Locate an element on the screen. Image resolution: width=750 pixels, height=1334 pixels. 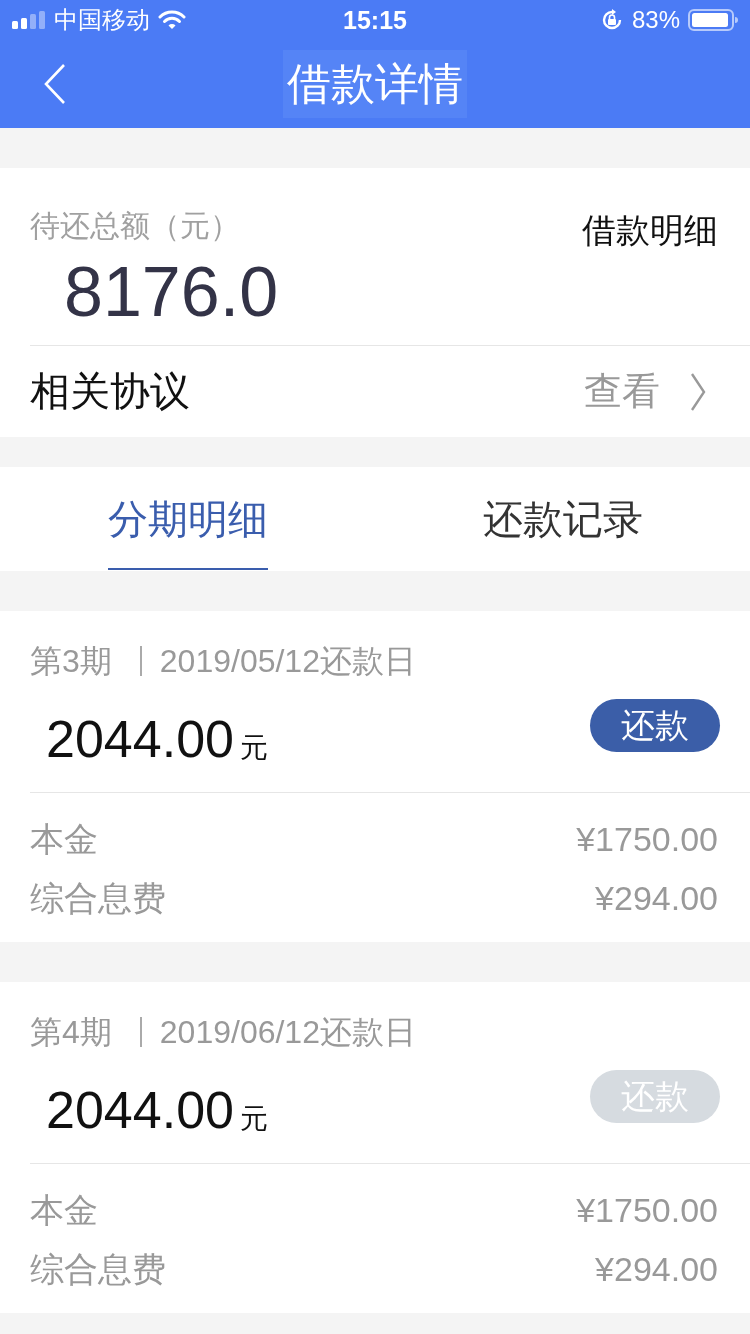
installment-period: 第3期 is located at coordinates (71, 661).